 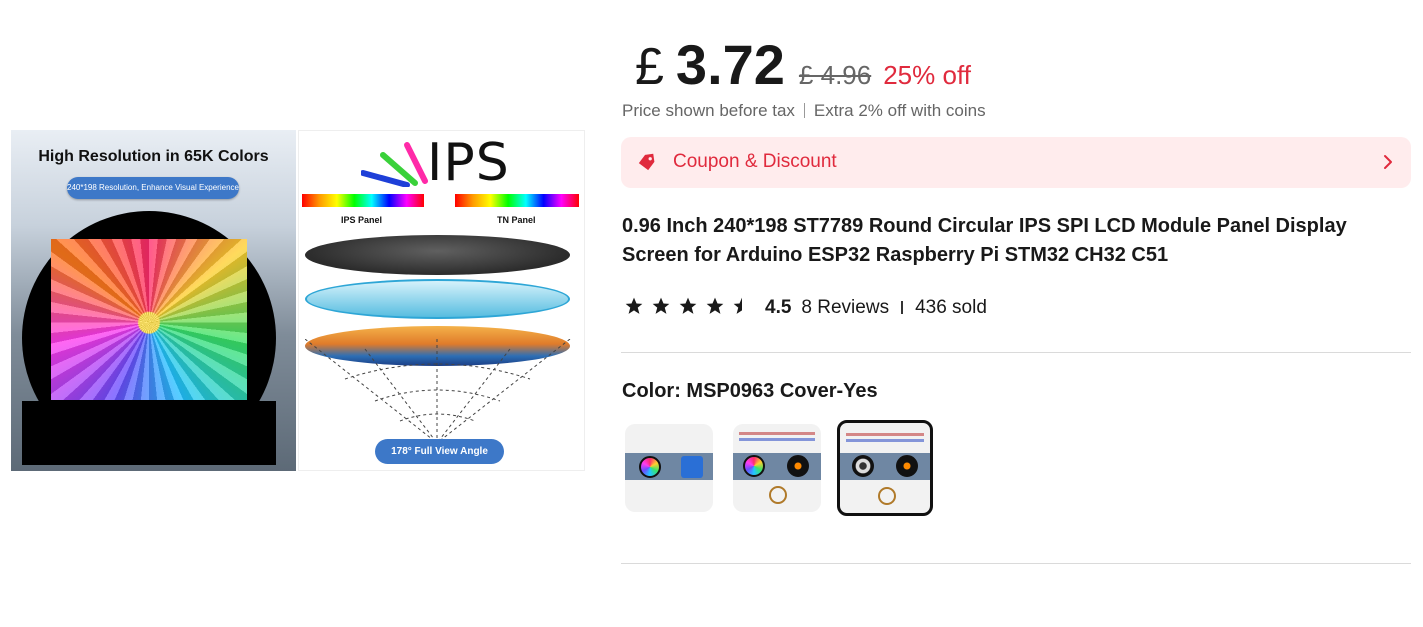 What do you see at coordinates (363, 200) in the screenshot?
I see `ips-color-bar` at bounding box center [363, 200].